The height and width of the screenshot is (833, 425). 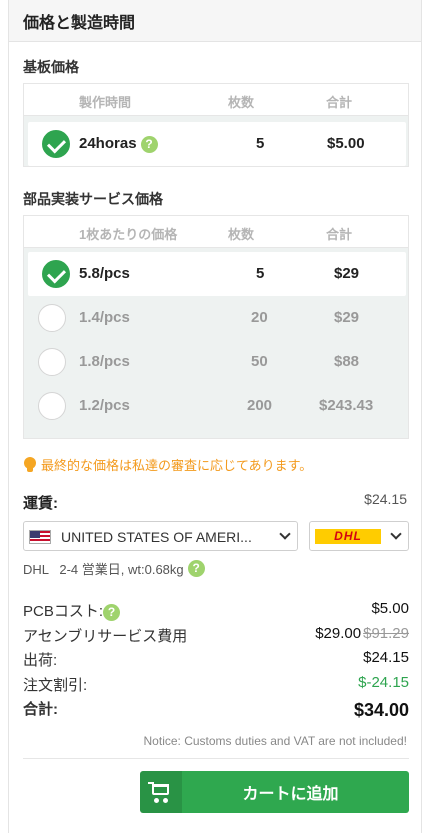 What do you see at coordinates (177, 465) in the screenshot?
I see `final-price-notice-text: 最終的な価格は私達の審査に応じてあります。` at bounding box center [177, 465].